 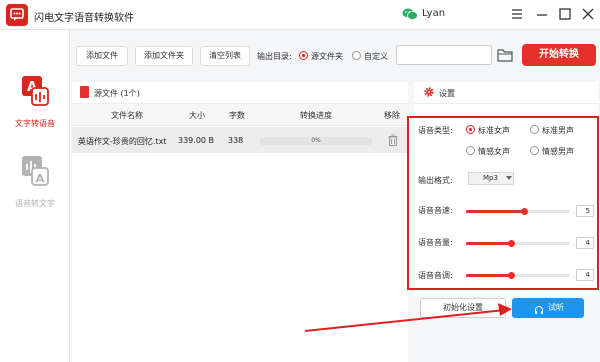 I want to click on file-size-cell: 339.00 B, so click(x=196, y=140).